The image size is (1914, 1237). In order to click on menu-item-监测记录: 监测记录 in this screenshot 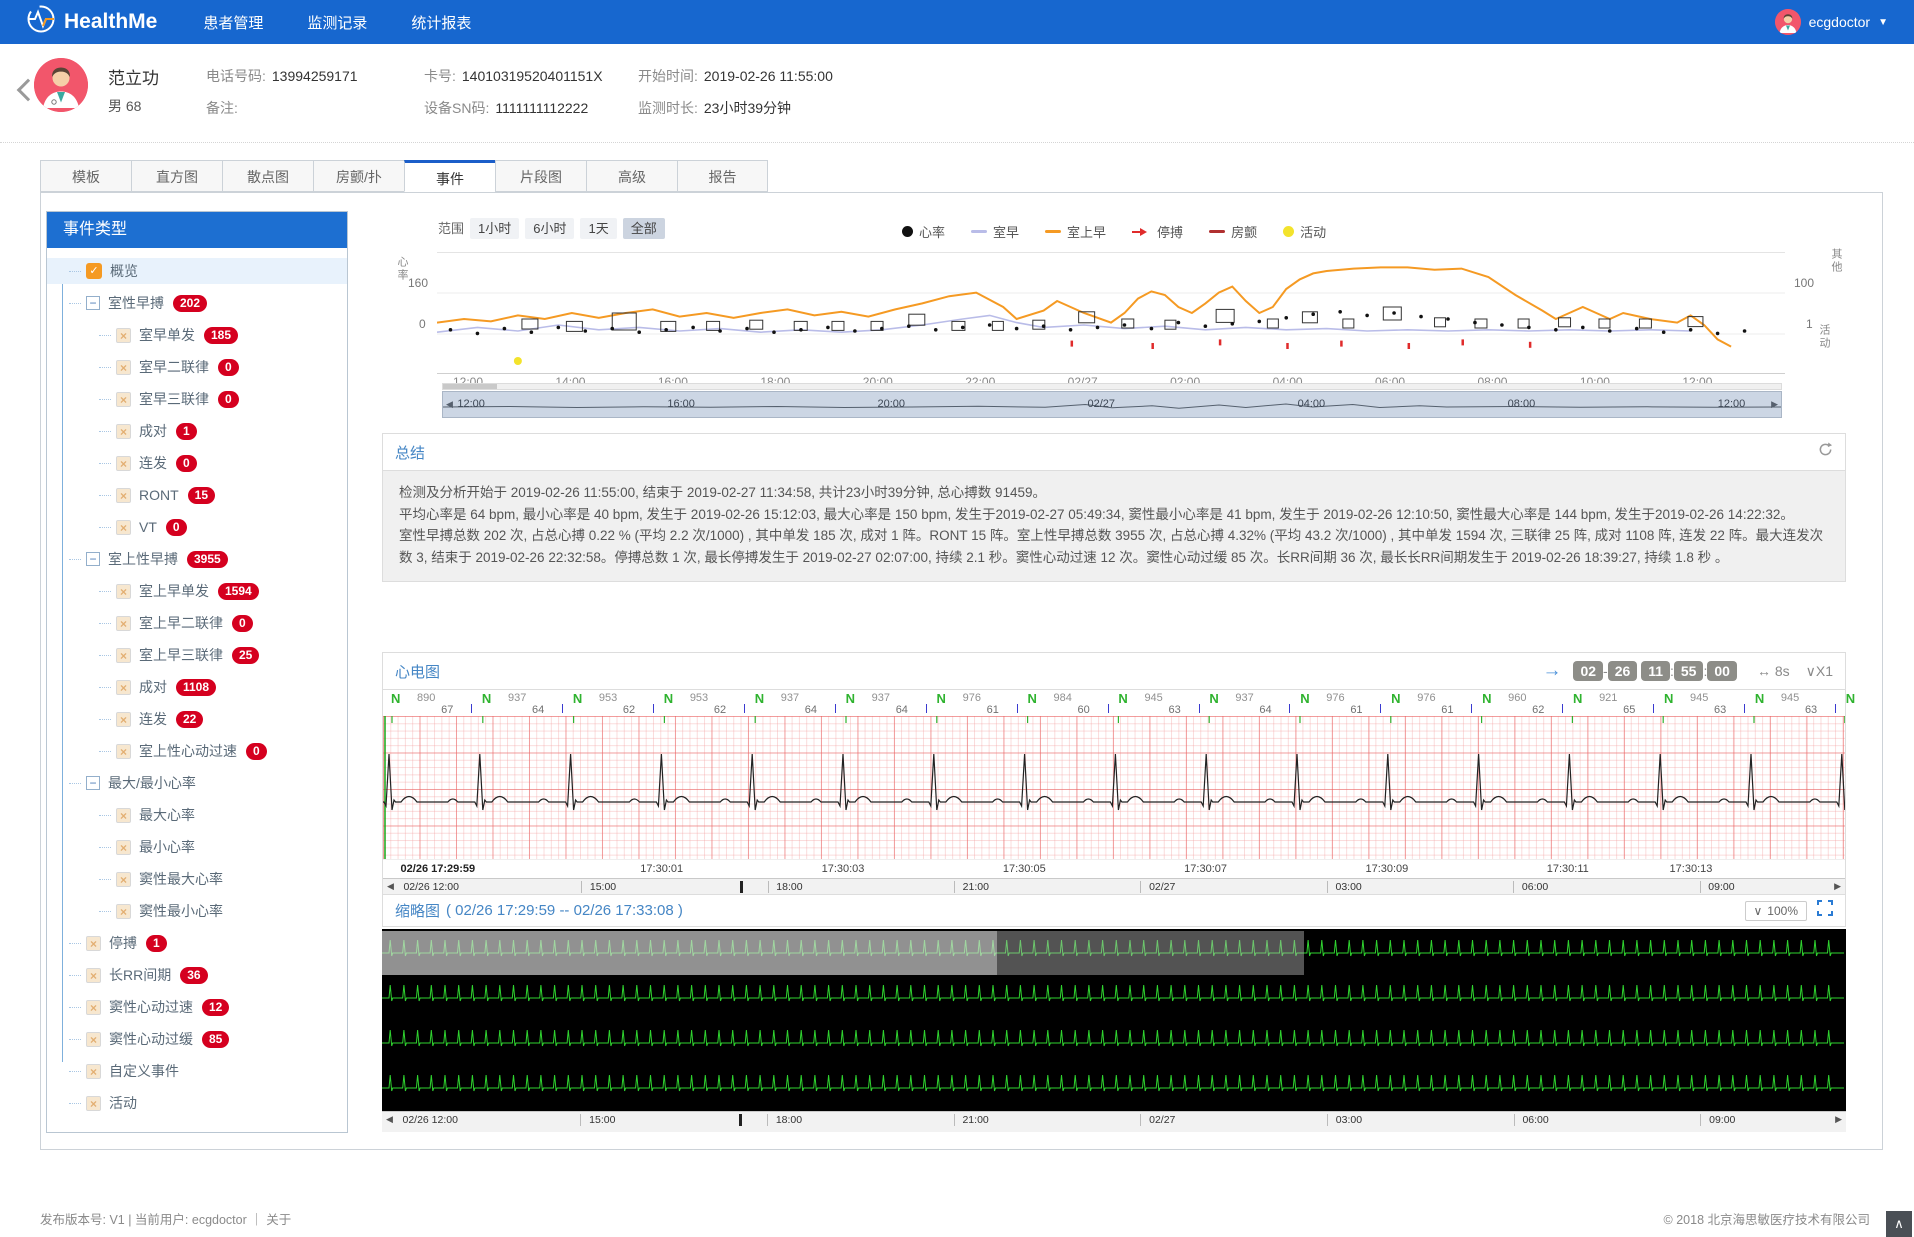, I will do `click(337, 22)`.